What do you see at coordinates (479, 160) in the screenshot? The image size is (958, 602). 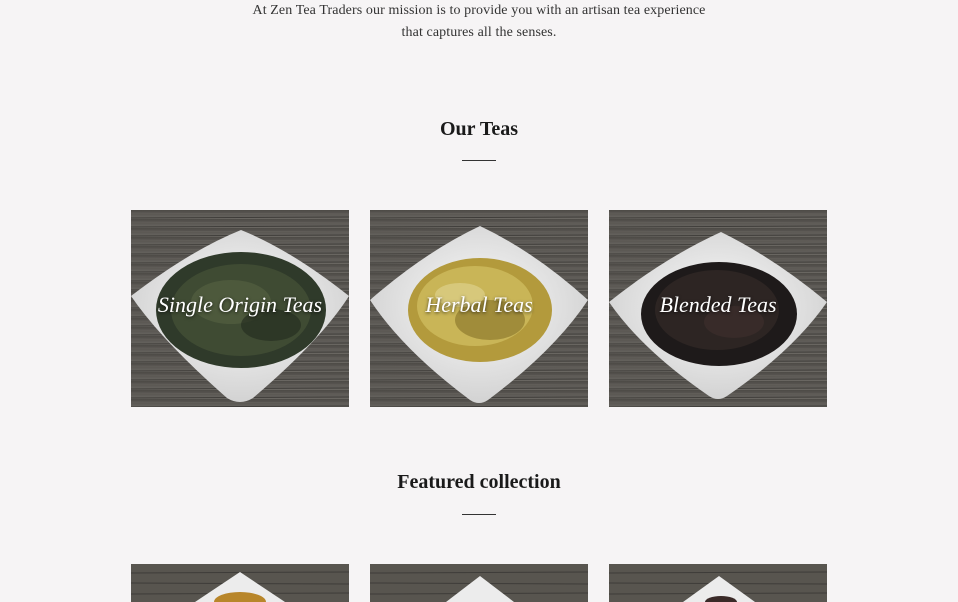 I see `our-teas-divider` at bounding box center [479, 160].